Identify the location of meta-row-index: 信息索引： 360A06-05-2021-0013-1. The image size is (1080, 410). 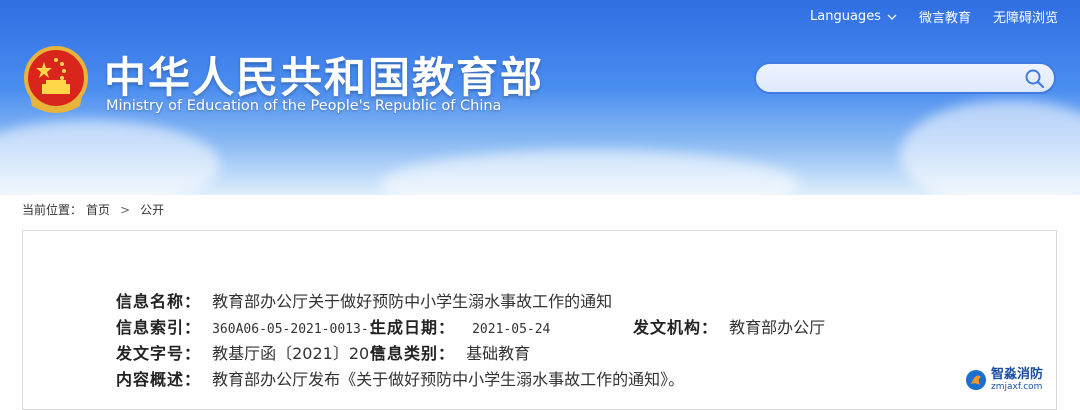
(246, 326).